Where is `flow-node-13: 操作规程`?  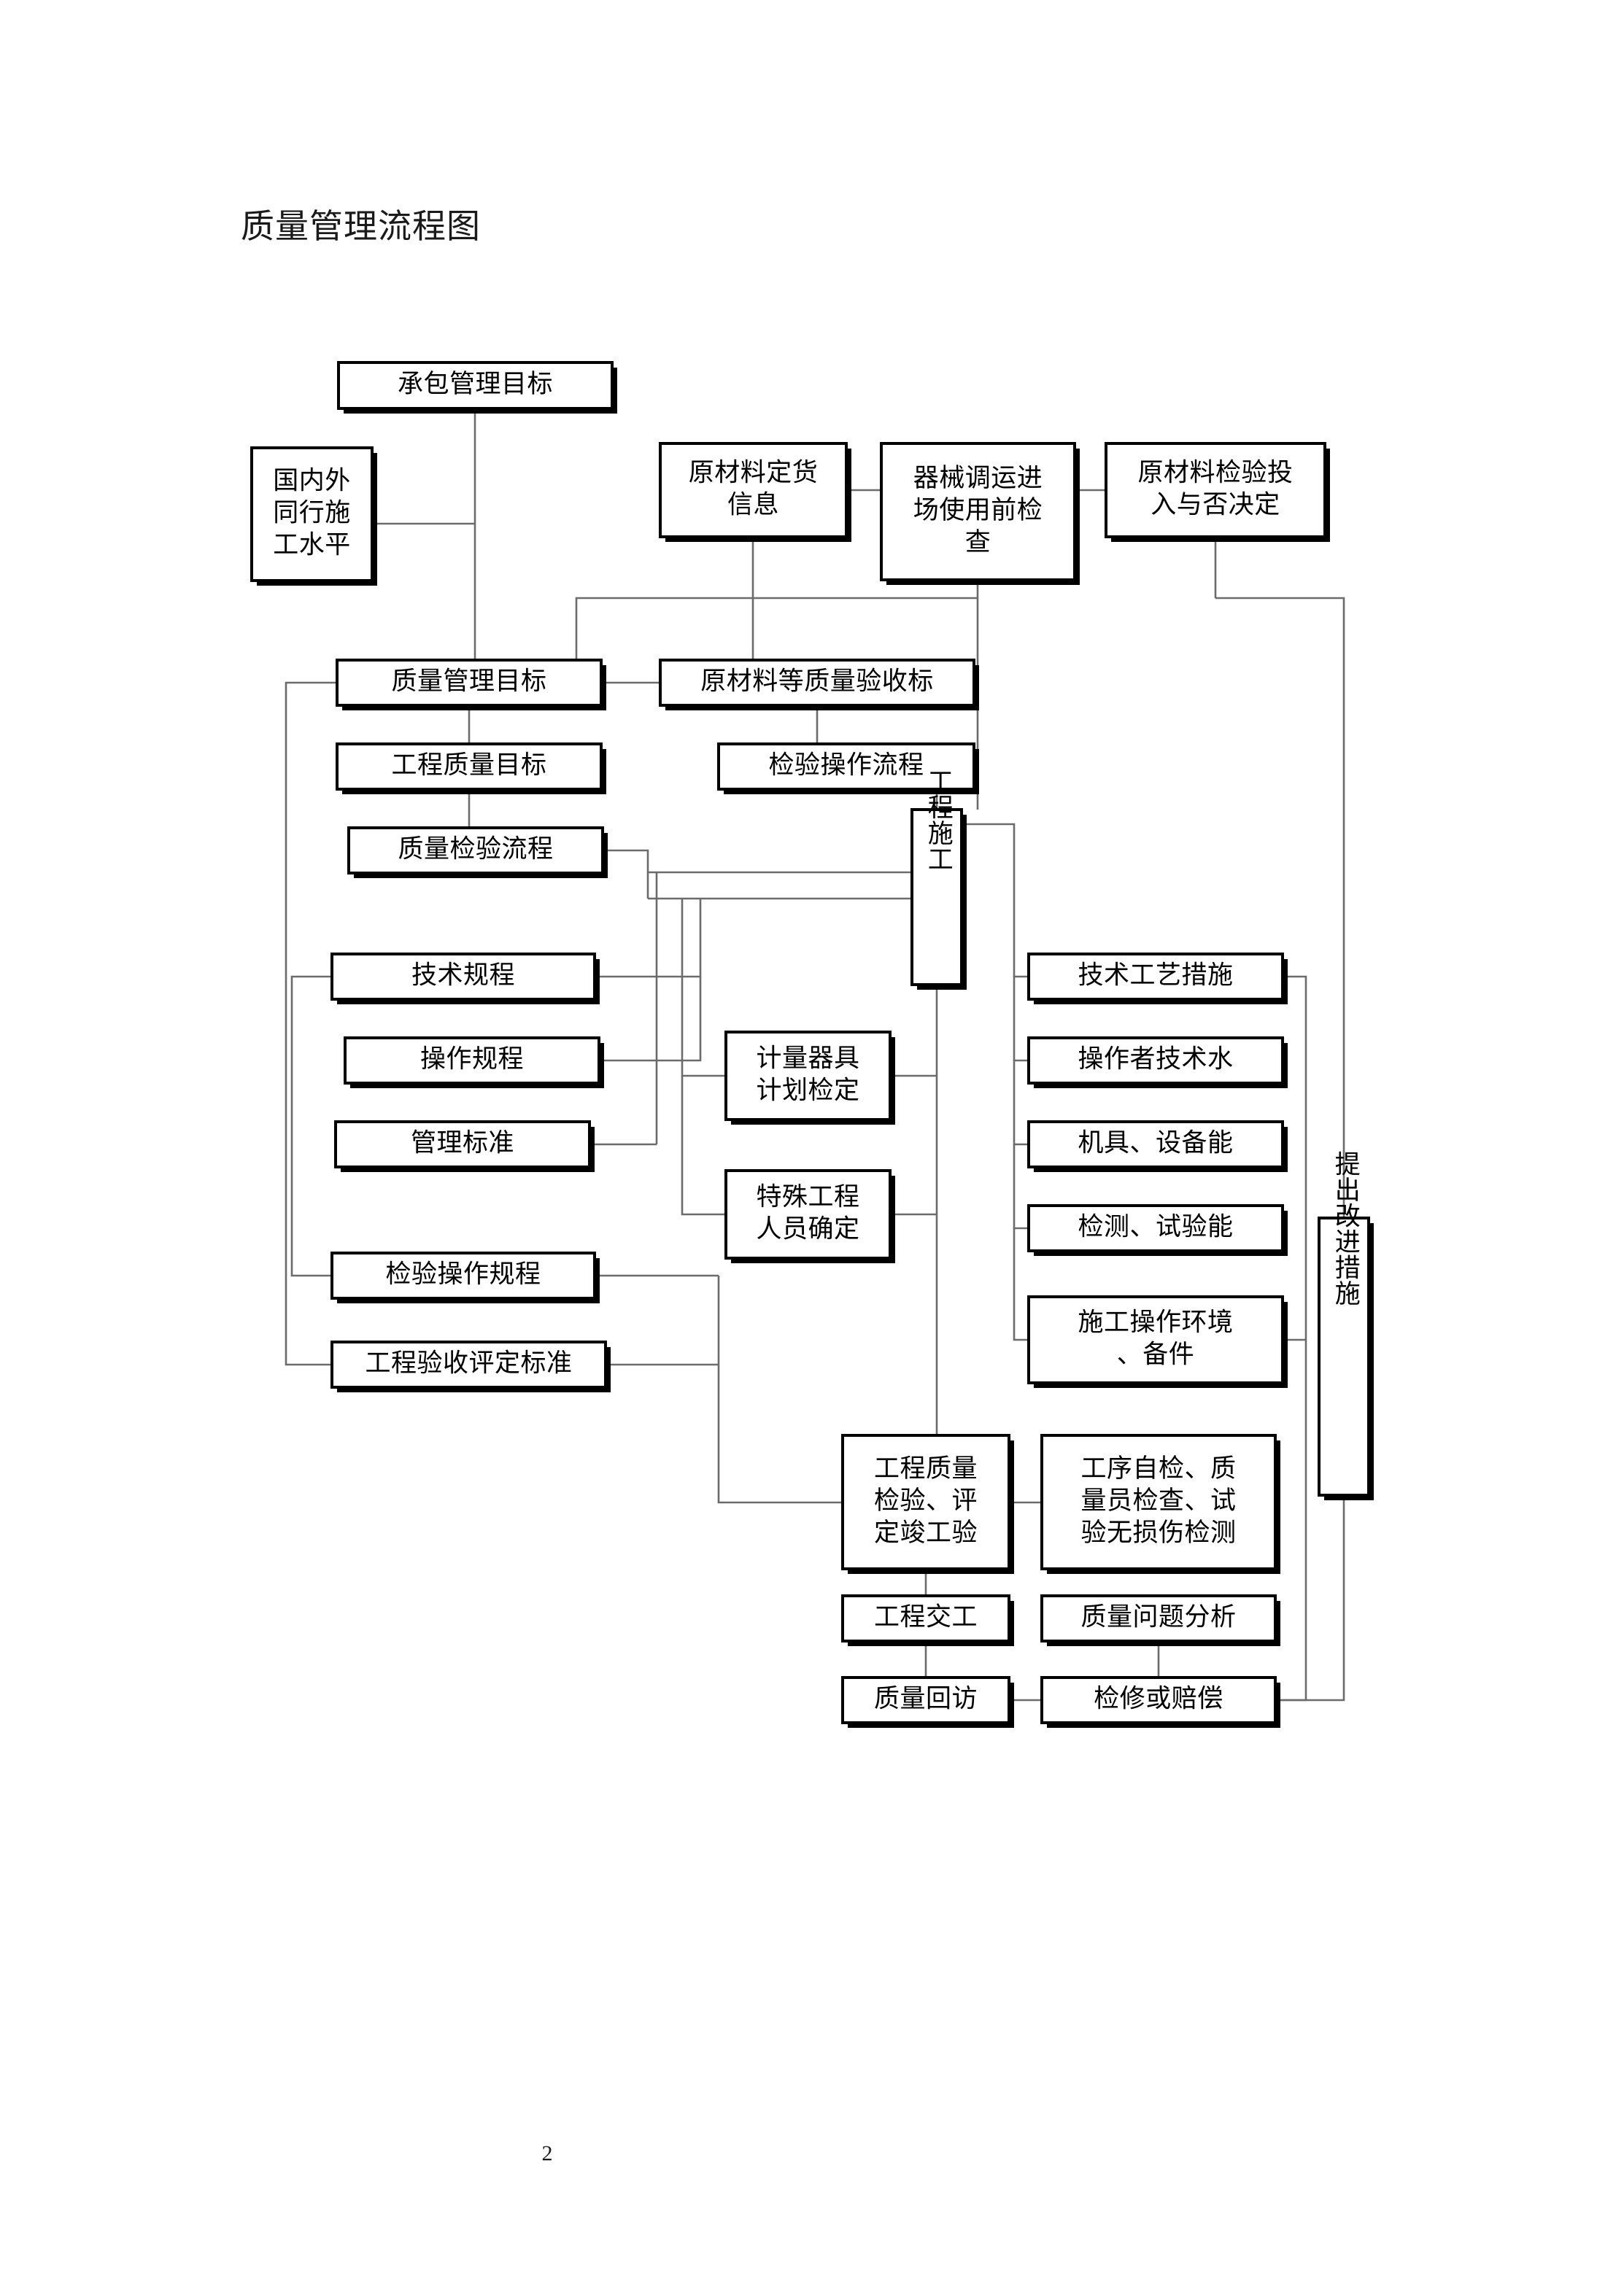
flow-node-13: 操作规程 is located at coordinates (474, 1062).